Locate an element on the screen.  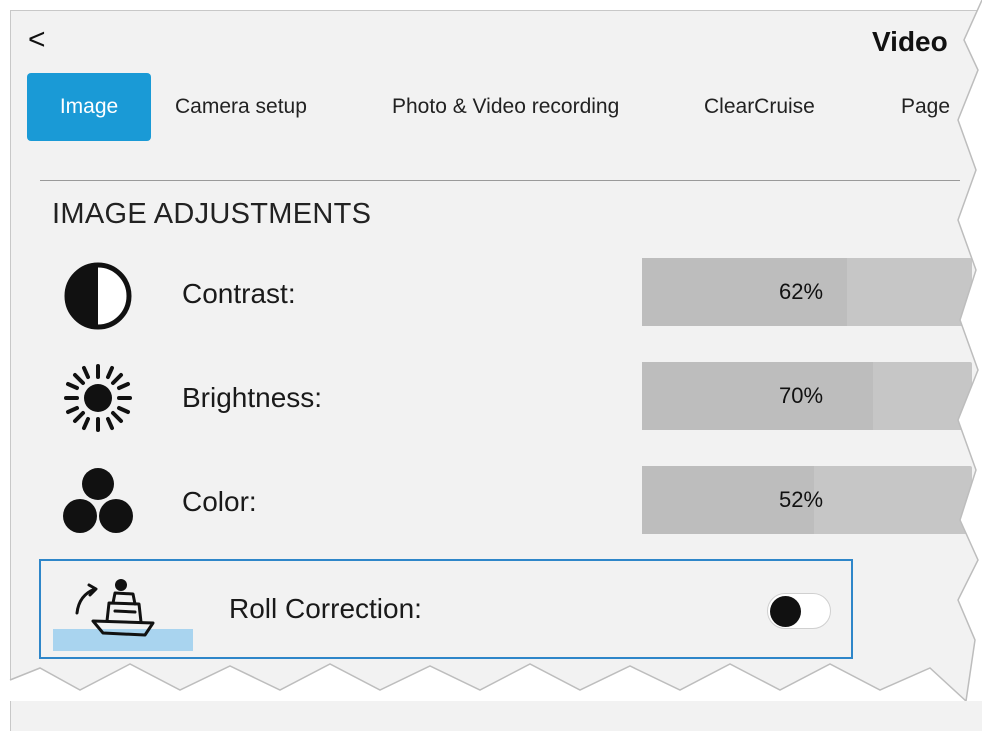
page-title: Video is located at coordinates (910, 41).